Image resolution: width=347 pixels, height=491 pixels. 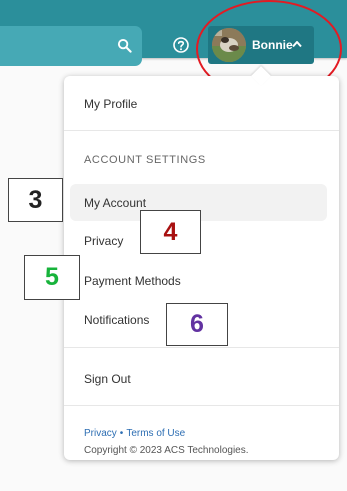 What do you see at coordinates (155, 433) in the screenshot?
I see `terms-of-use-link: Terms of Use` at bounding box center [155, 433].